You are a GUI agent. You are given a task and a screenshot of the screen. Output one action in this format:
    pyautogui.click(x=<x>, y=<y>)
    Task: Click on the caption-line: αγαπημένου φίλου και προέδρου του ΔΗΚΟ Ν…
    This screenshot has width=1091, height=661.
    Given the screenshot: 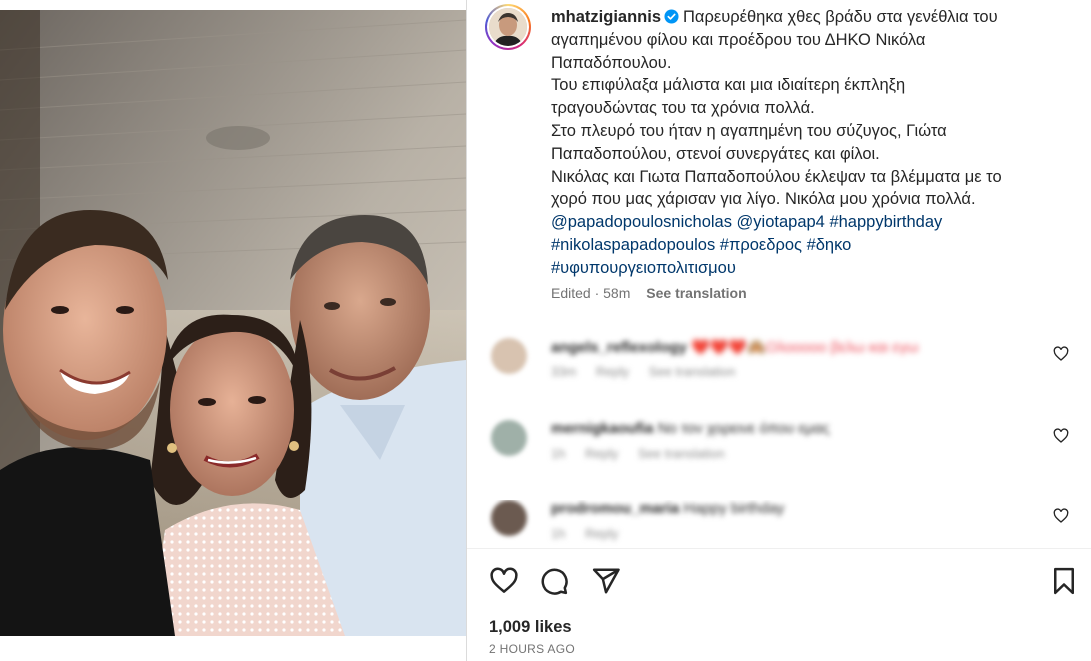 What is the action you would take?
    pyautogui.click(x=738, y=39)
    